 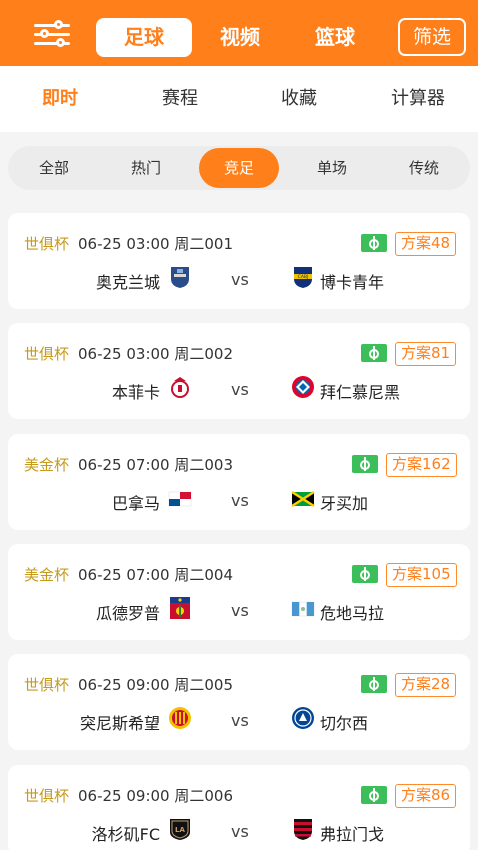 I want to click on match-code: 周二002, so click(x=204, y=354).